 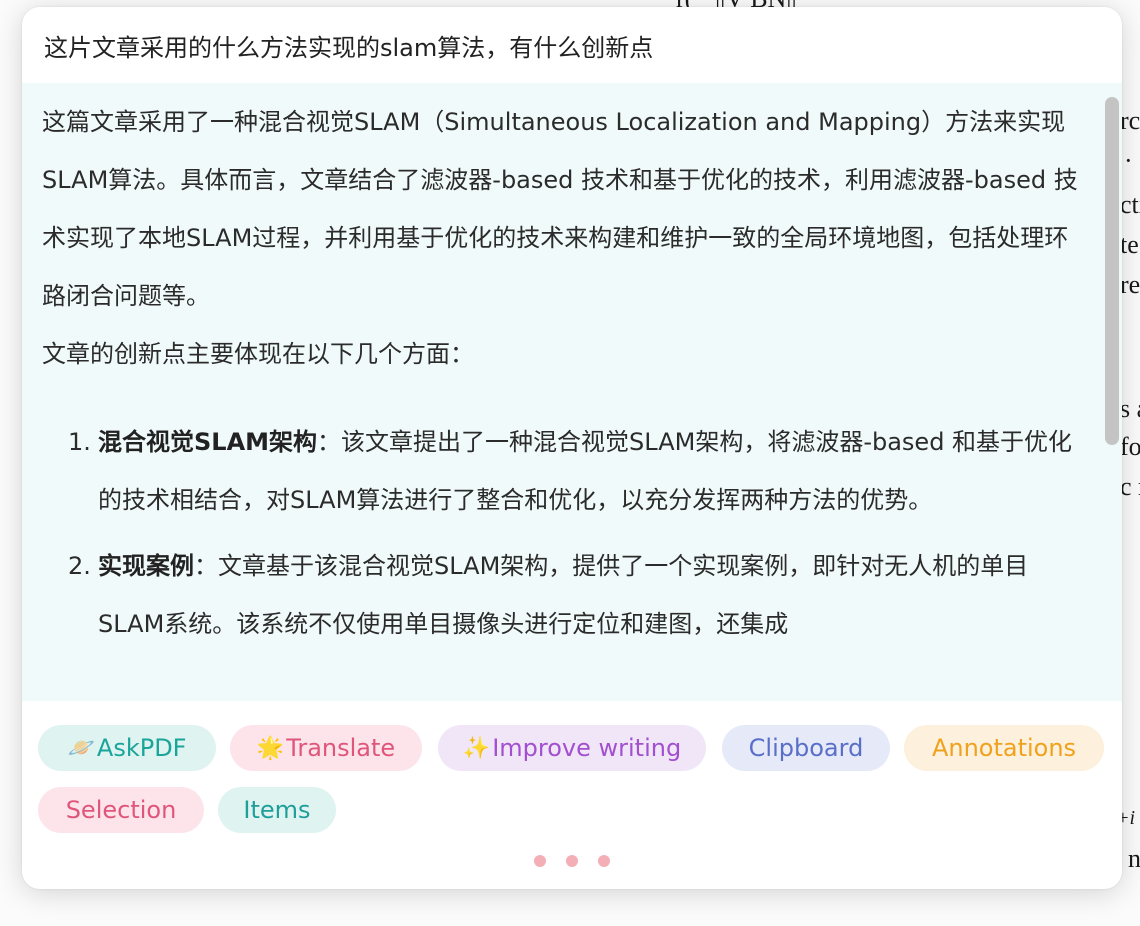 I want to click on items-button: Items, so click(x=277, y=810).